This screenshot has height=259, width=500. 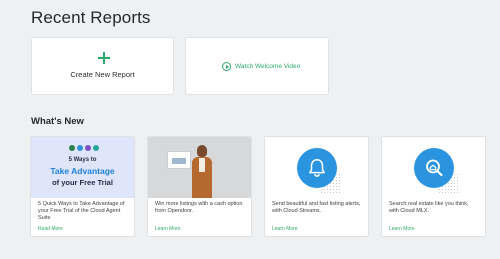 I want to click on promo-line-2: Take Advantage, so click(x=82, y=171).